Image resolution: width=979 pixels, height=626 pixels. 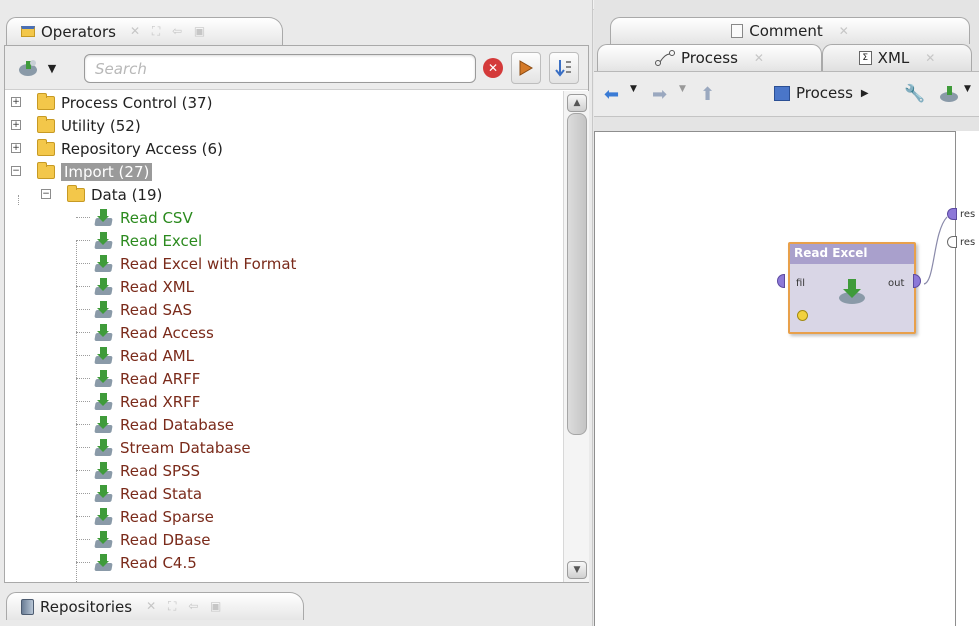 I want to click on operator-label: Read C4.5, so click(x=158, y=562).